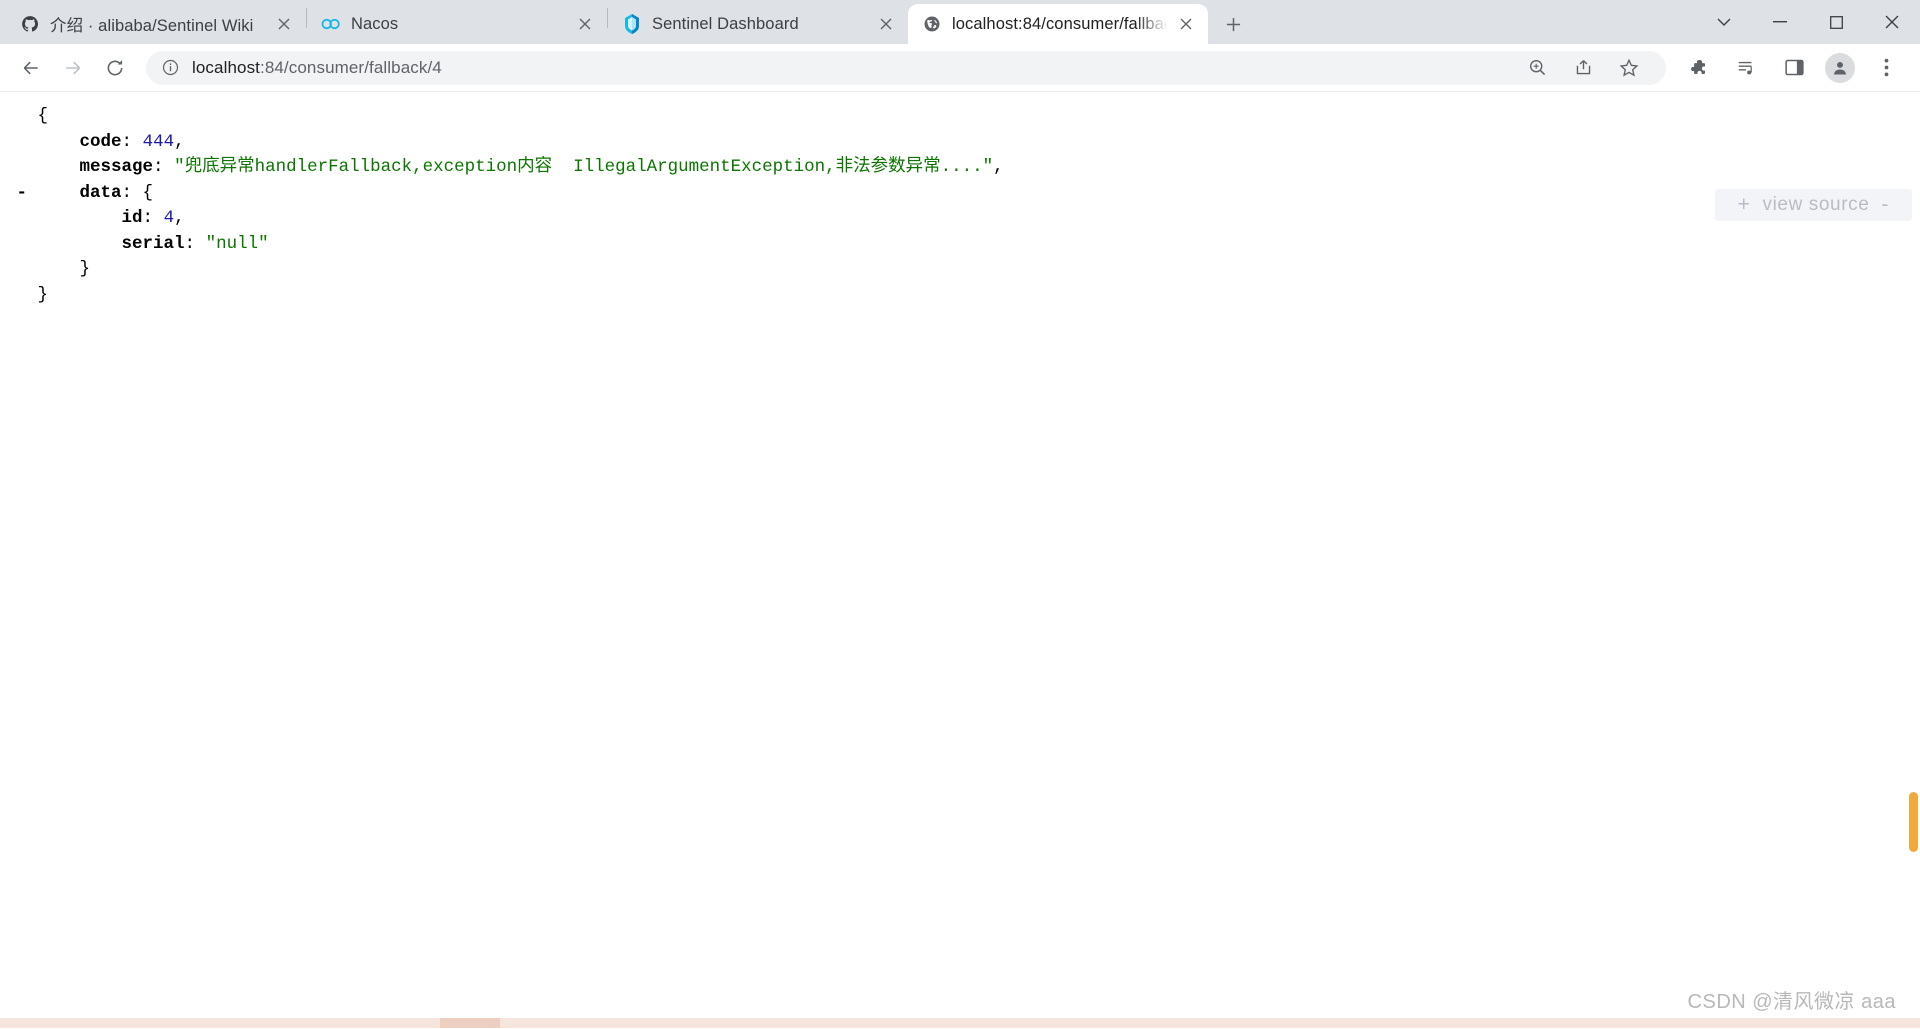 Image resolution: width=1920 pixels, height=1029 pixels. Describe the element at coordinates (100, 141) in the screenshot. I see `json-key: code` at that location.